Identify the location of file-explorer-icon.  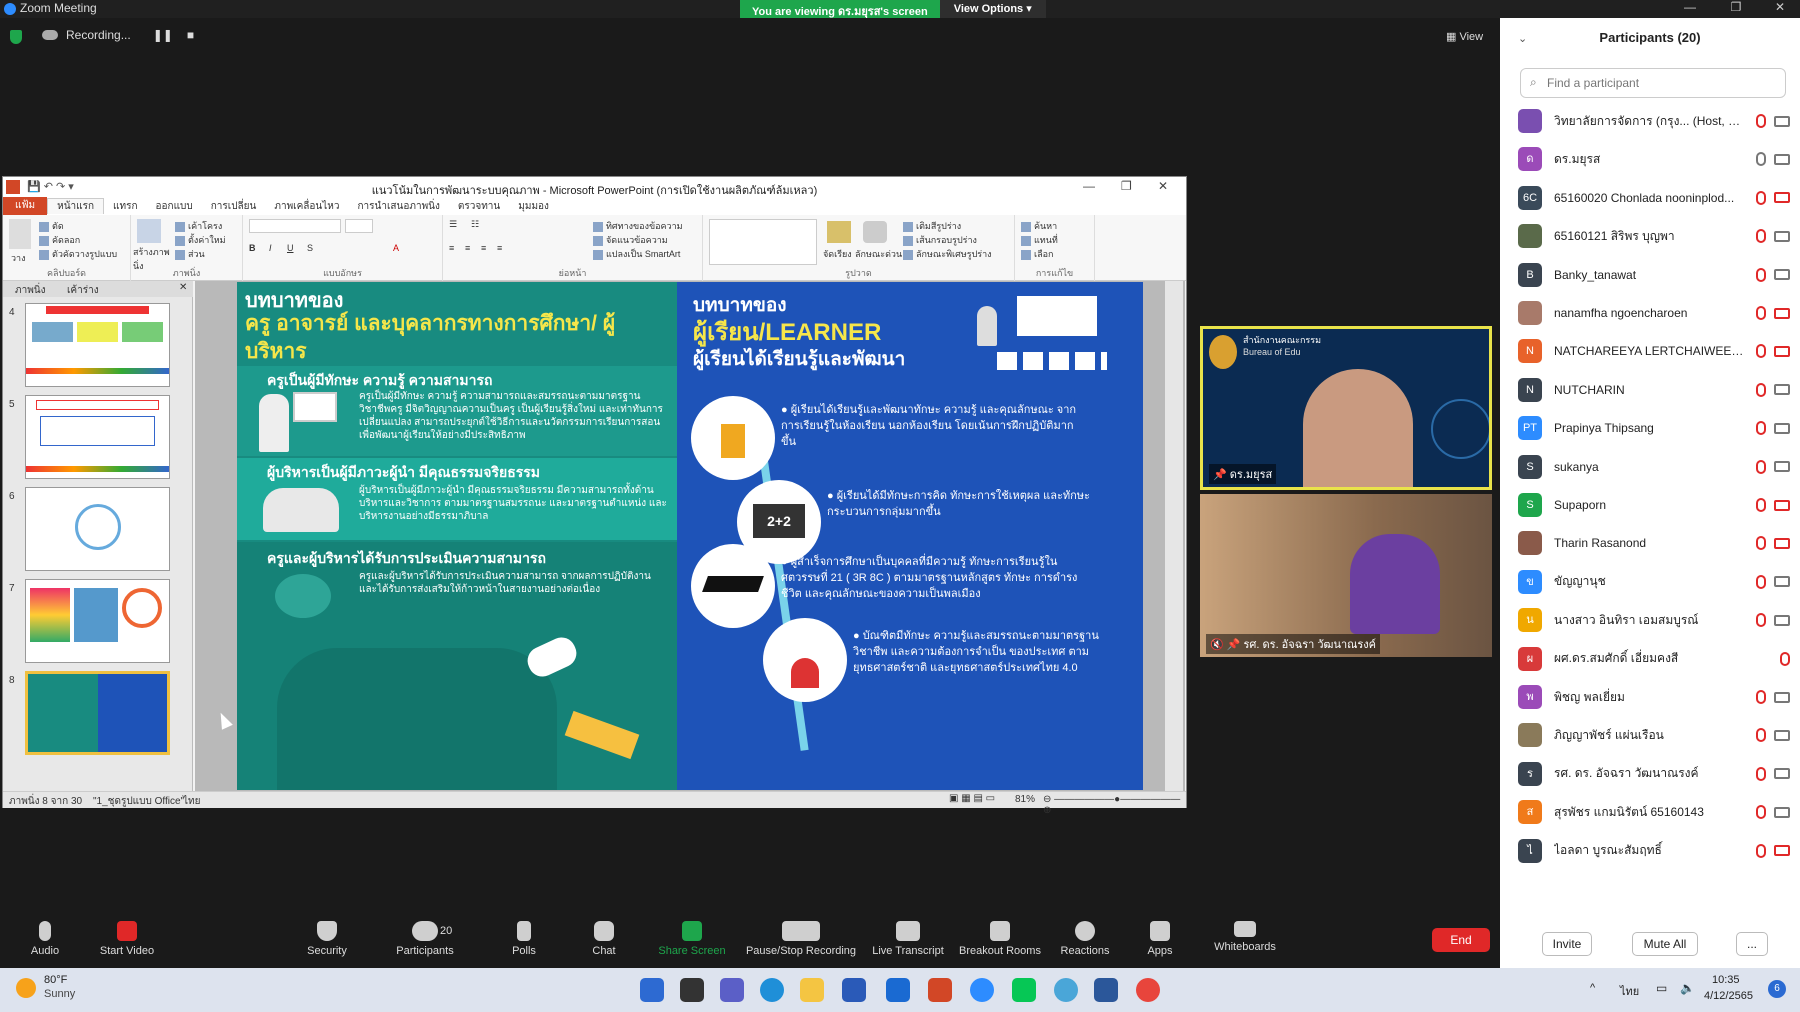
(812, 990).